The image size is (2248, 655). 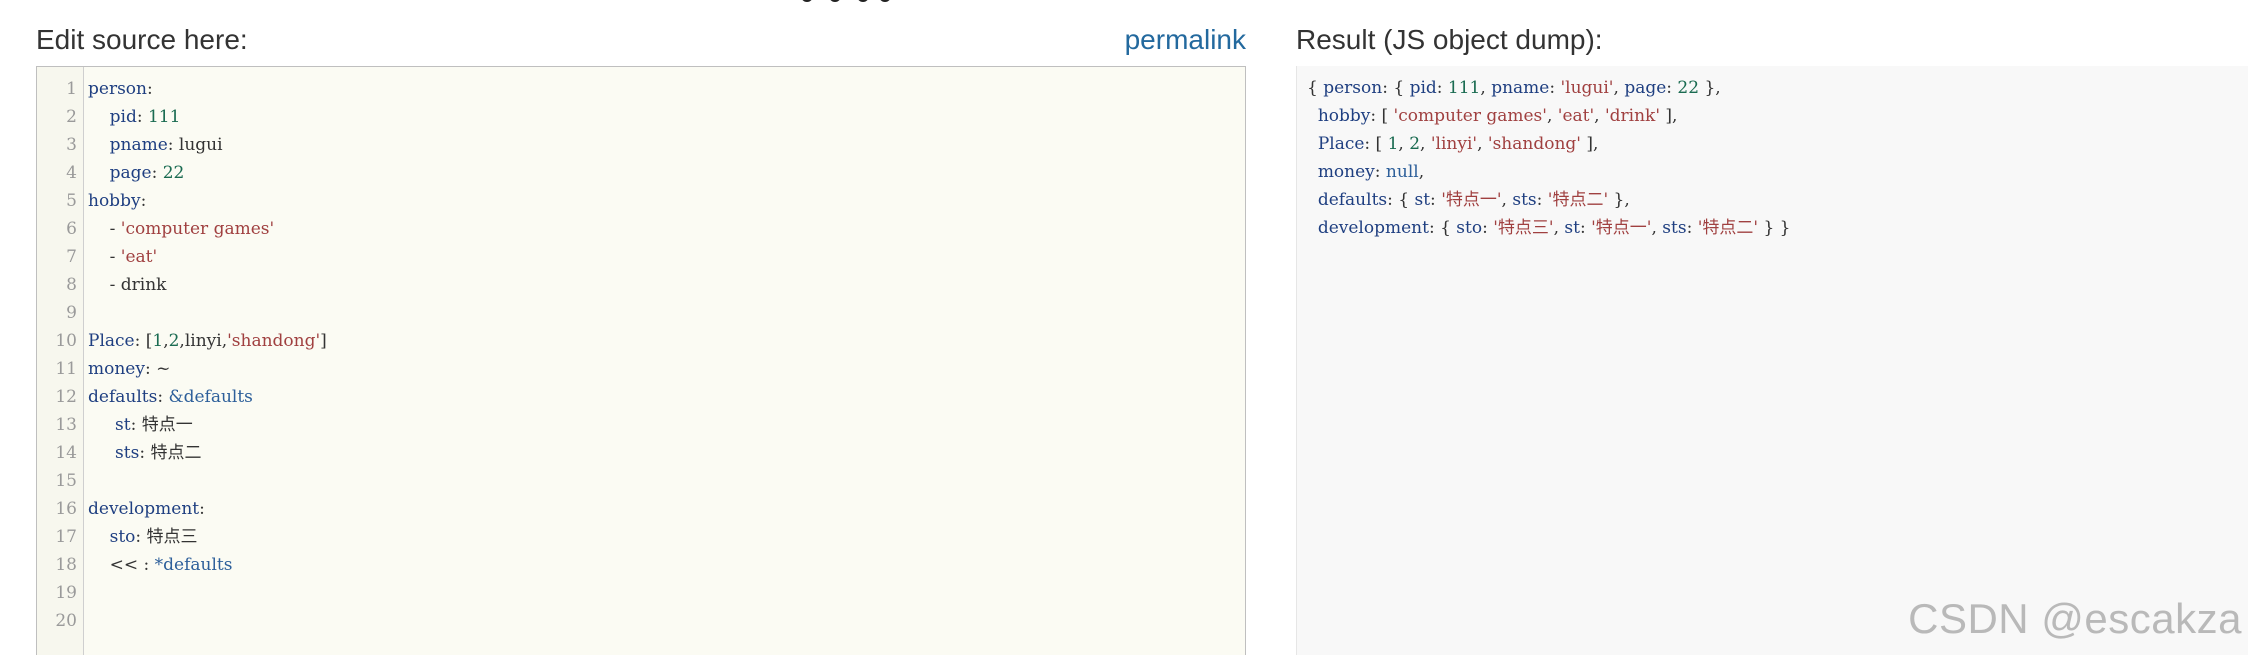 I want to click on code-line-8: - drink, so click(x=666, y=285).